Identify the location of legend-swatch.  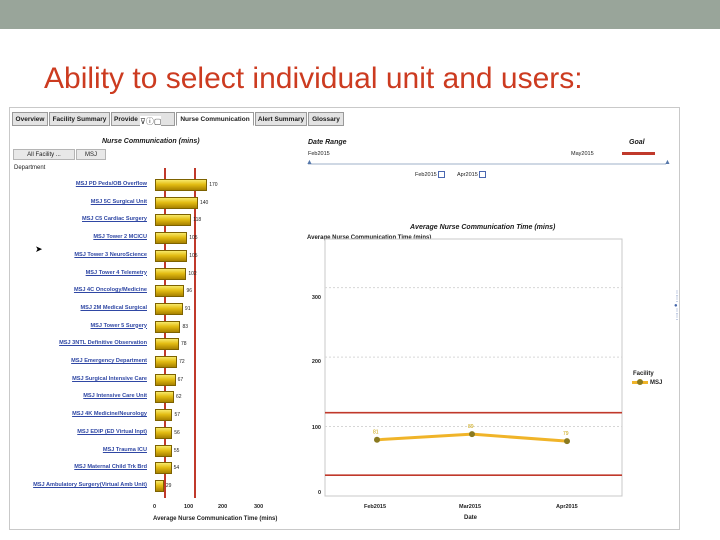
(640, 381).